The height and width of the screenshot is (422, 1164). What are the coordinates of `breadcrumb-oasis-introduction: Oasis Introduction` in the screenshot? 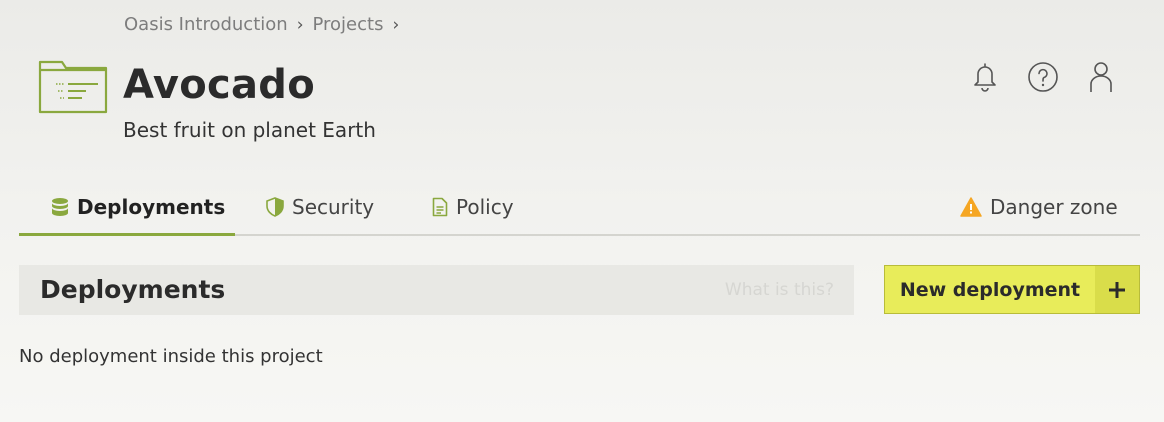 It's located at (206, 24).